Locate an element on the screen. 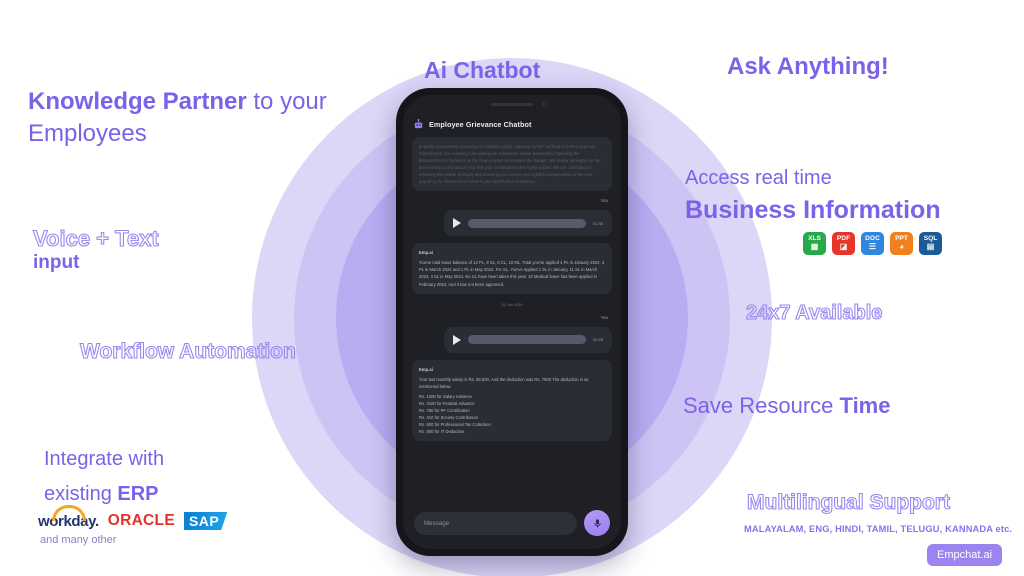 Image resolution: width=1024 pixels, height=576 pixels. sql-icon: SQL ▤ is located at coordinates (930, 243).